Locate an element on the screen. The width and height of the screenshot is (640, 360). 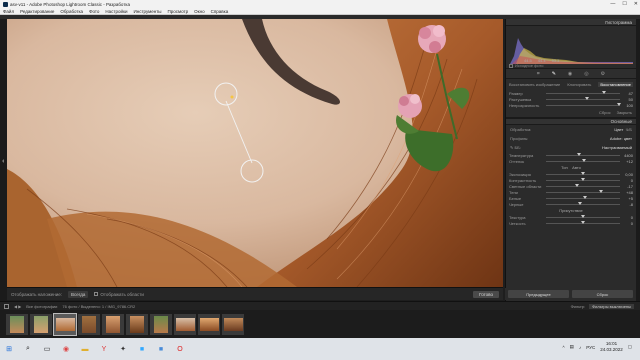
tone-slider-value: +48 is located at coordinates (628, 192).